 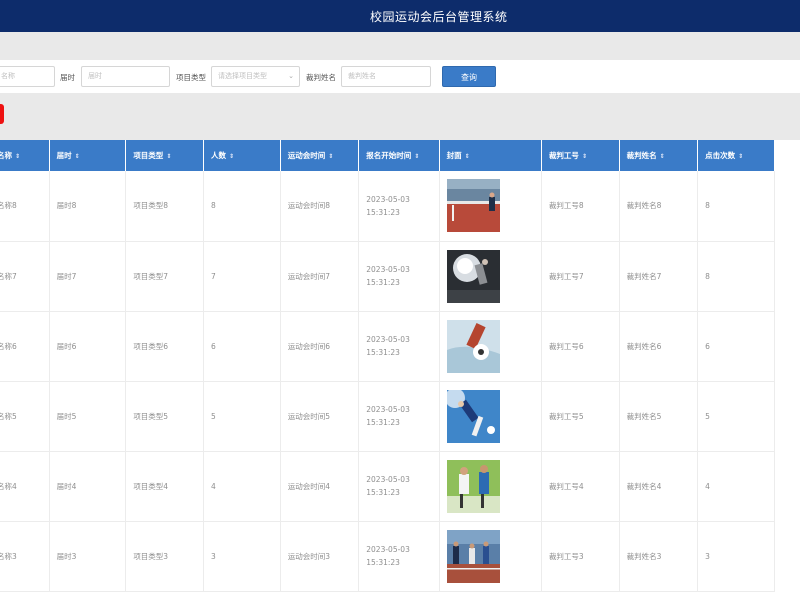 I want to click on cell-referee-id: 裁判工号6, so click(x=580, y=346).